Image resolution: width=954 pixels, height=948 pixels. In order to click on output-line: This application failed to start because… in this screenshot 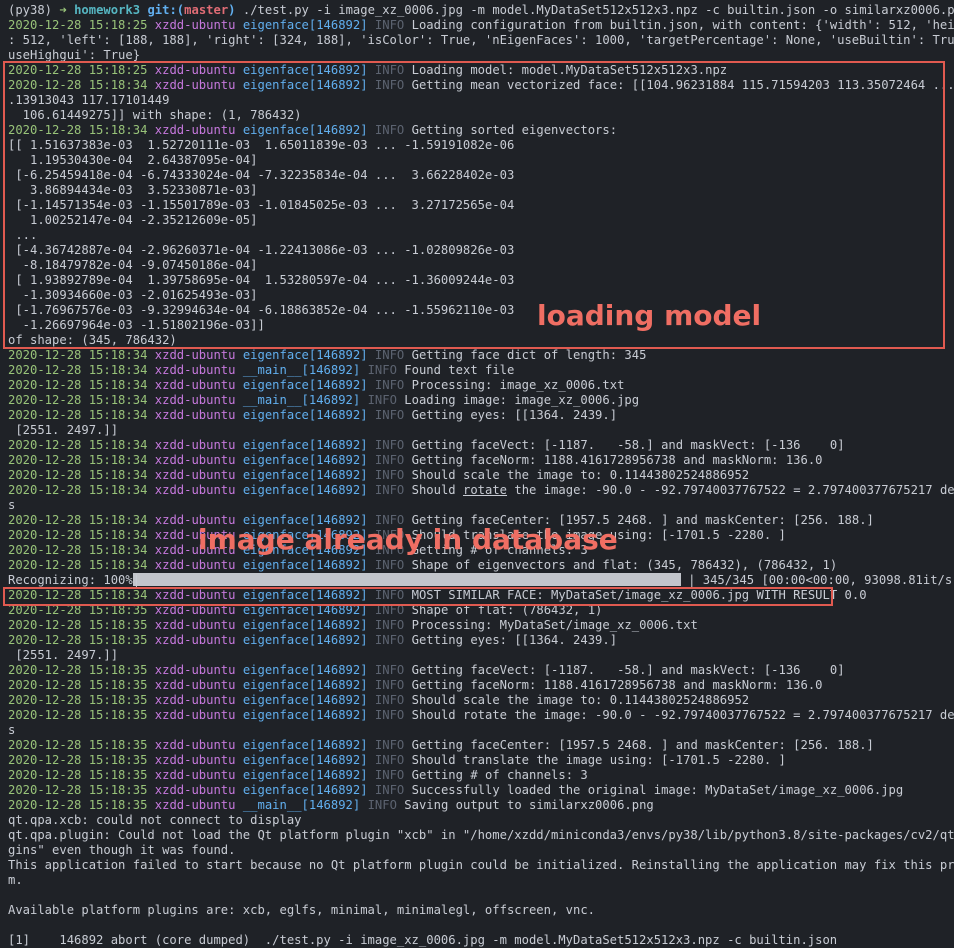, I will do `click(481, 865)`.